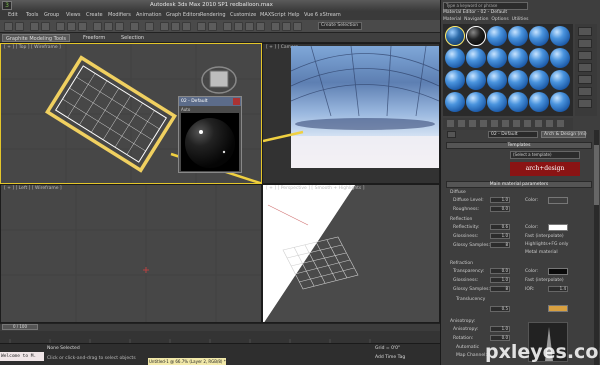 This screenshot has height=365, width=600. What do you see at coordinates (585, 43) in the screenshot?
I see `backlight-icon` at bounding box center [585, 43].